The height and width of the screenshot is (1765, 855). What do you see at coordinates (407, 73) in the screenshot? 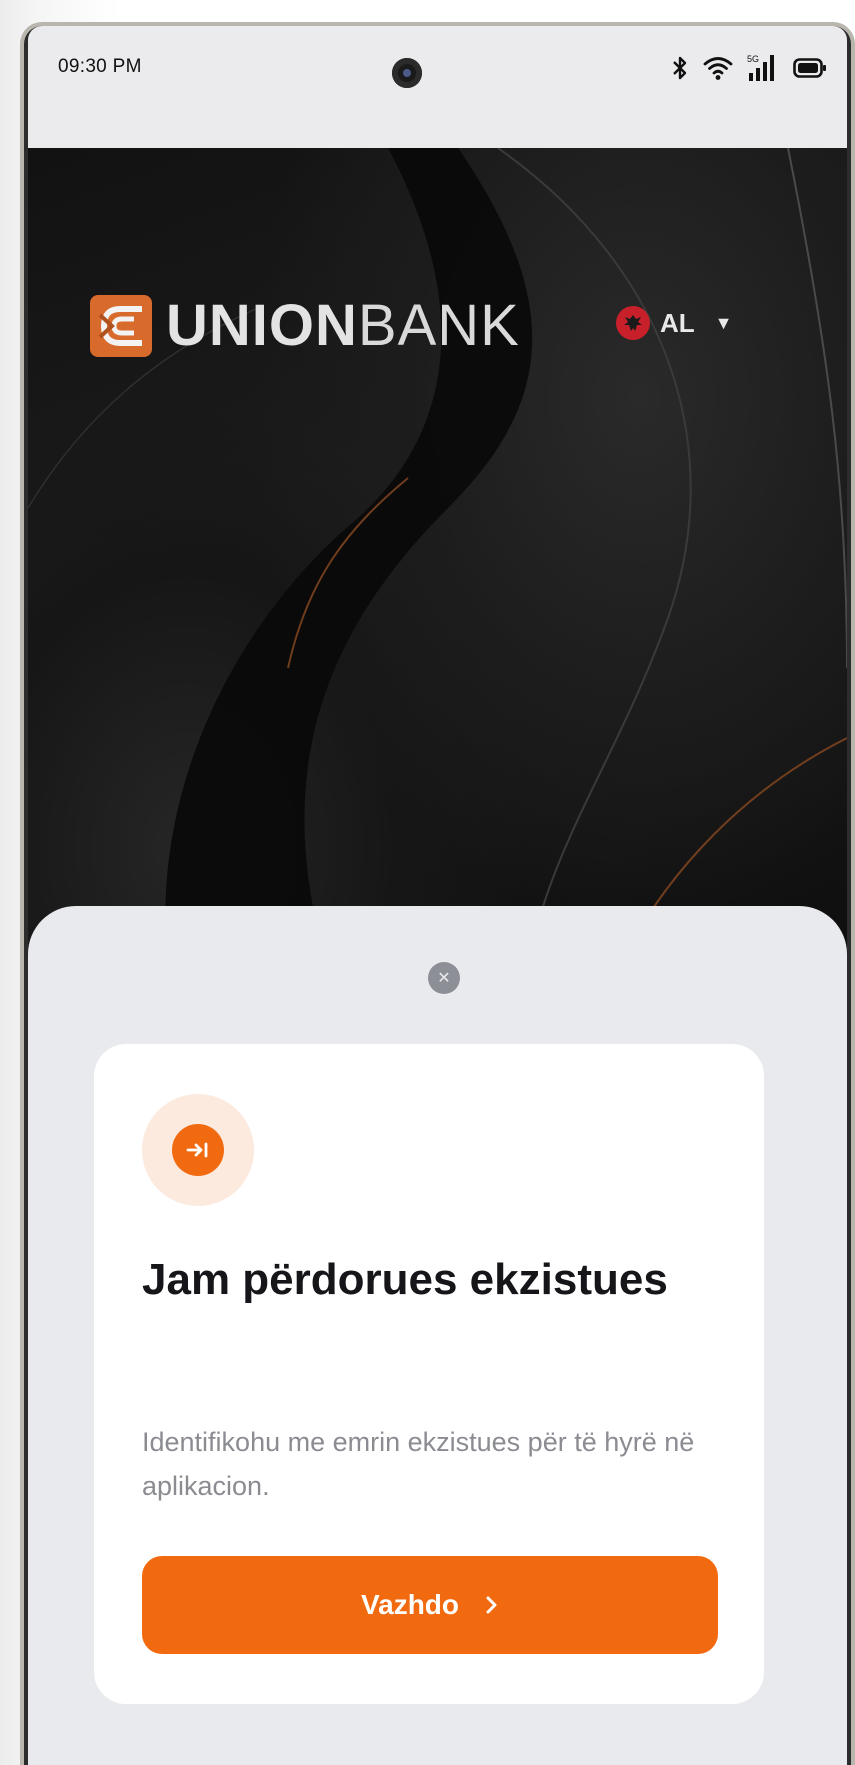
I see `front-camera` at bounding box center [407, 73].